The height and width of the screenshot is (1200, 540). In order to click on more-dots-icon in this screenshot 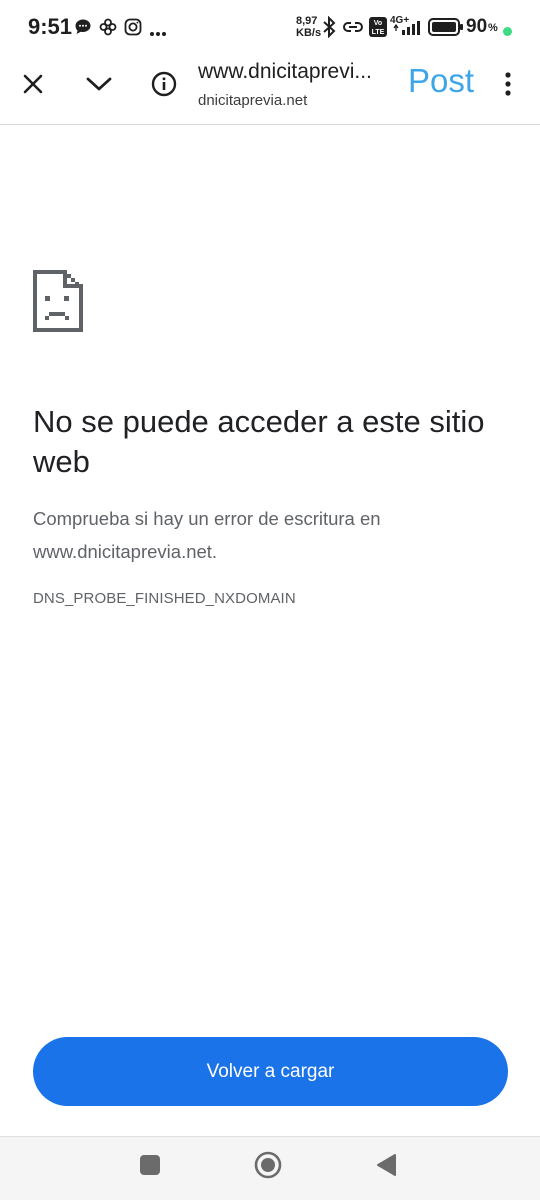, I will do `click(158, 33)`.